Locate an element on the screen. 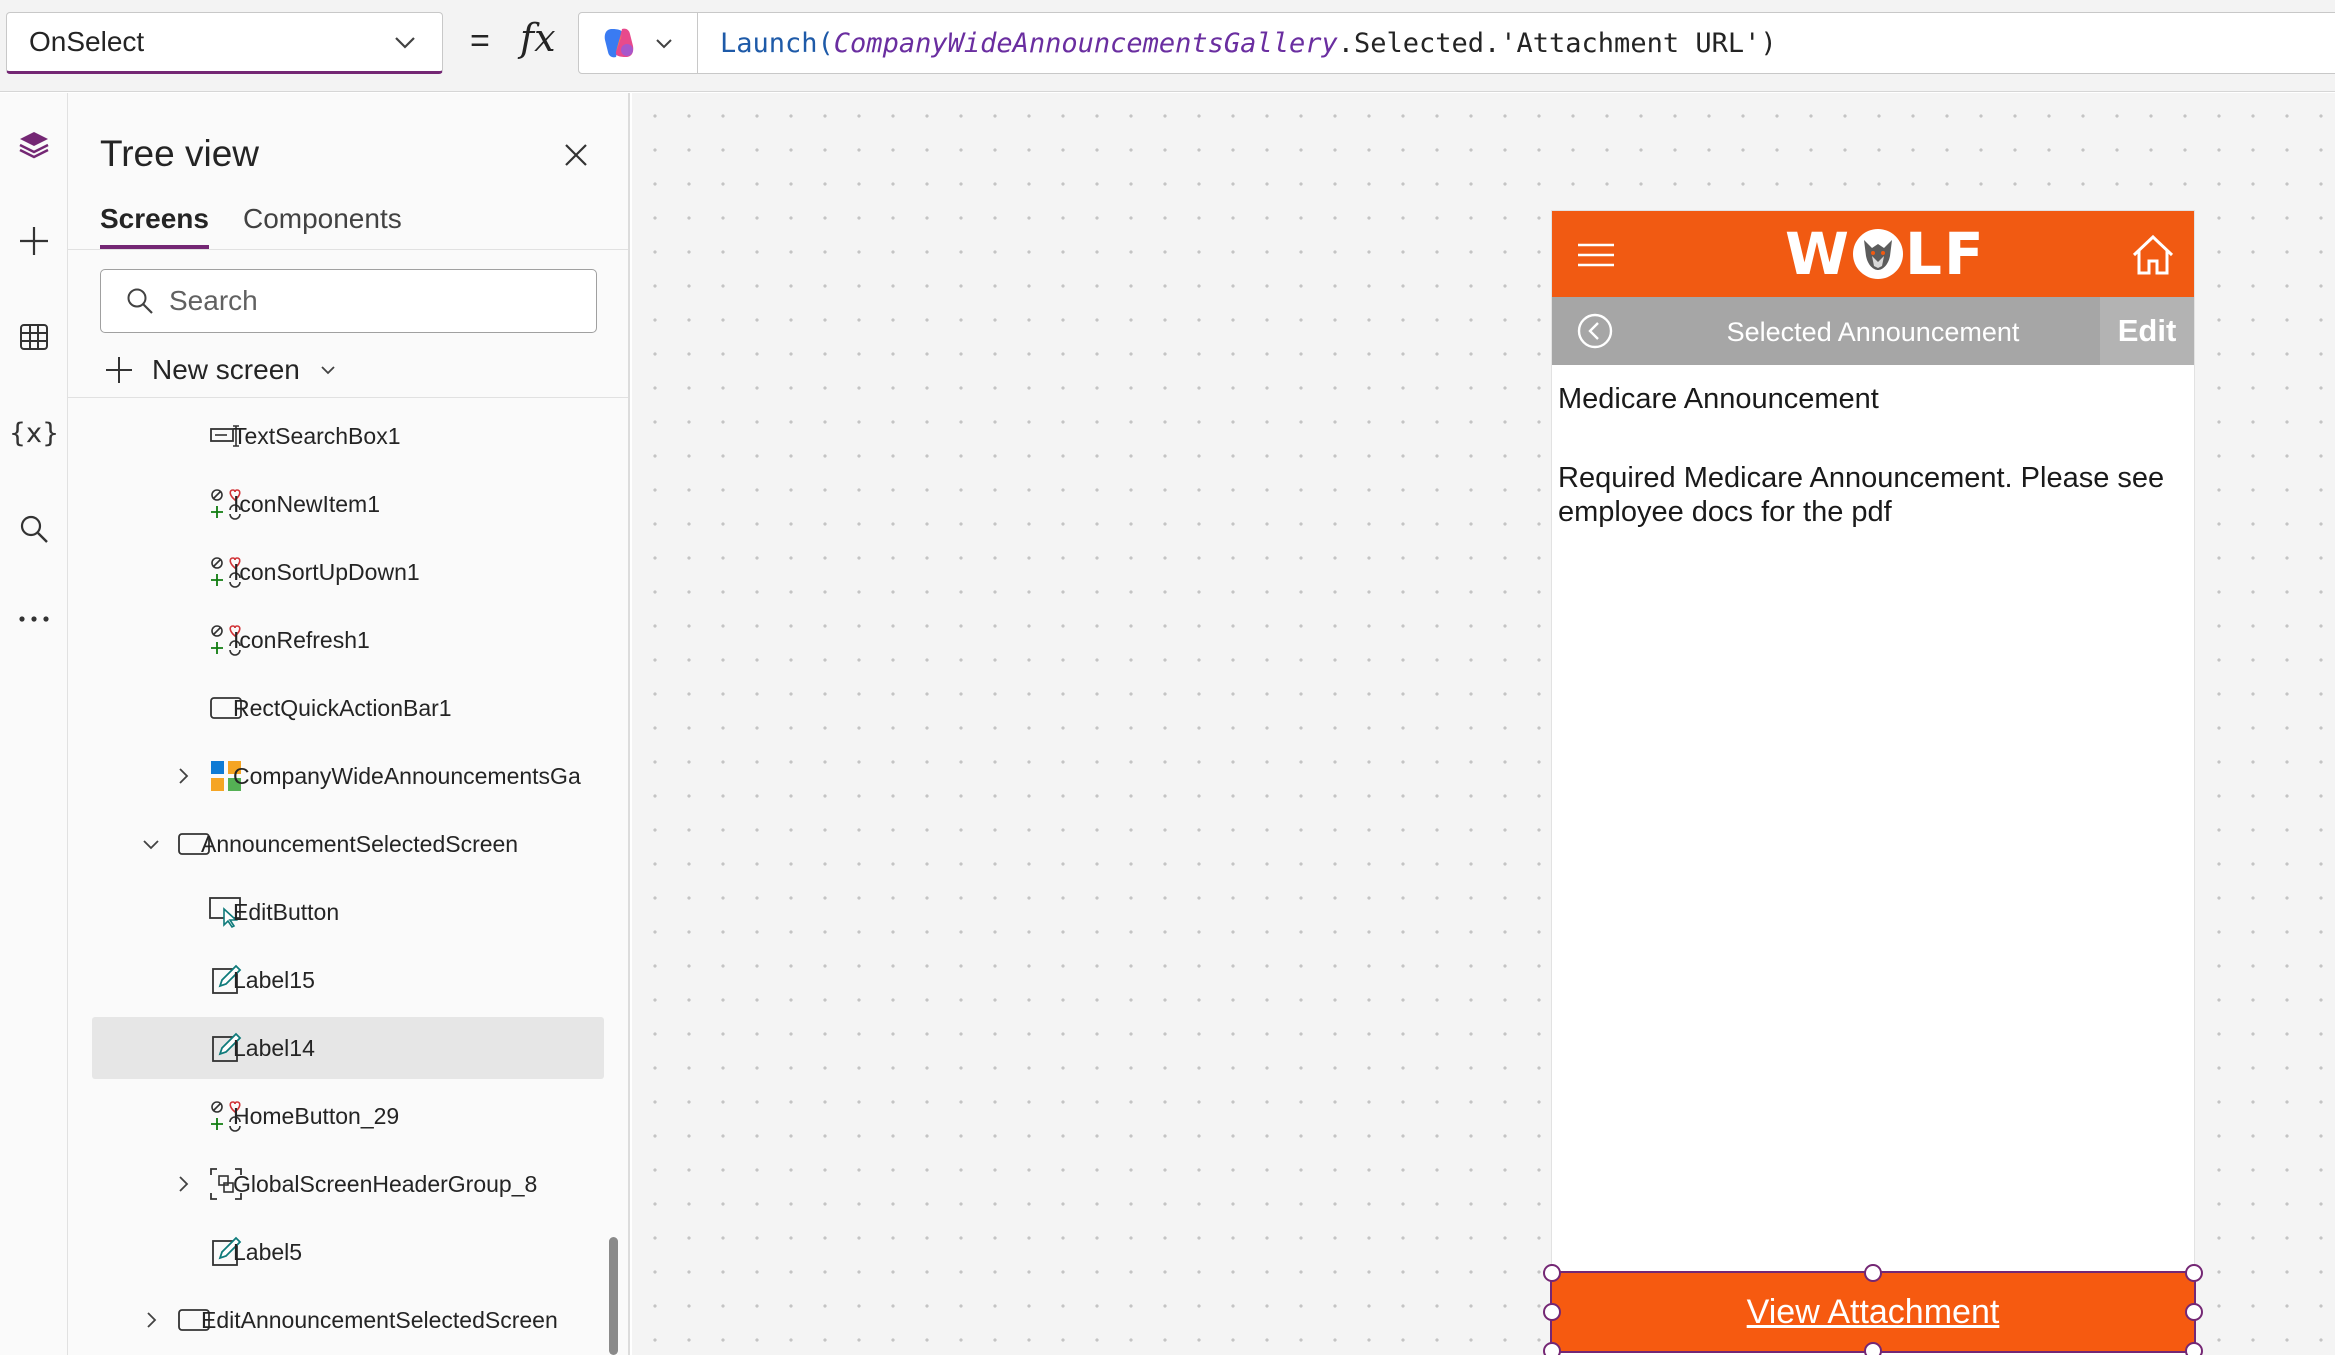  close-icon is located at coordinates (576, 155).